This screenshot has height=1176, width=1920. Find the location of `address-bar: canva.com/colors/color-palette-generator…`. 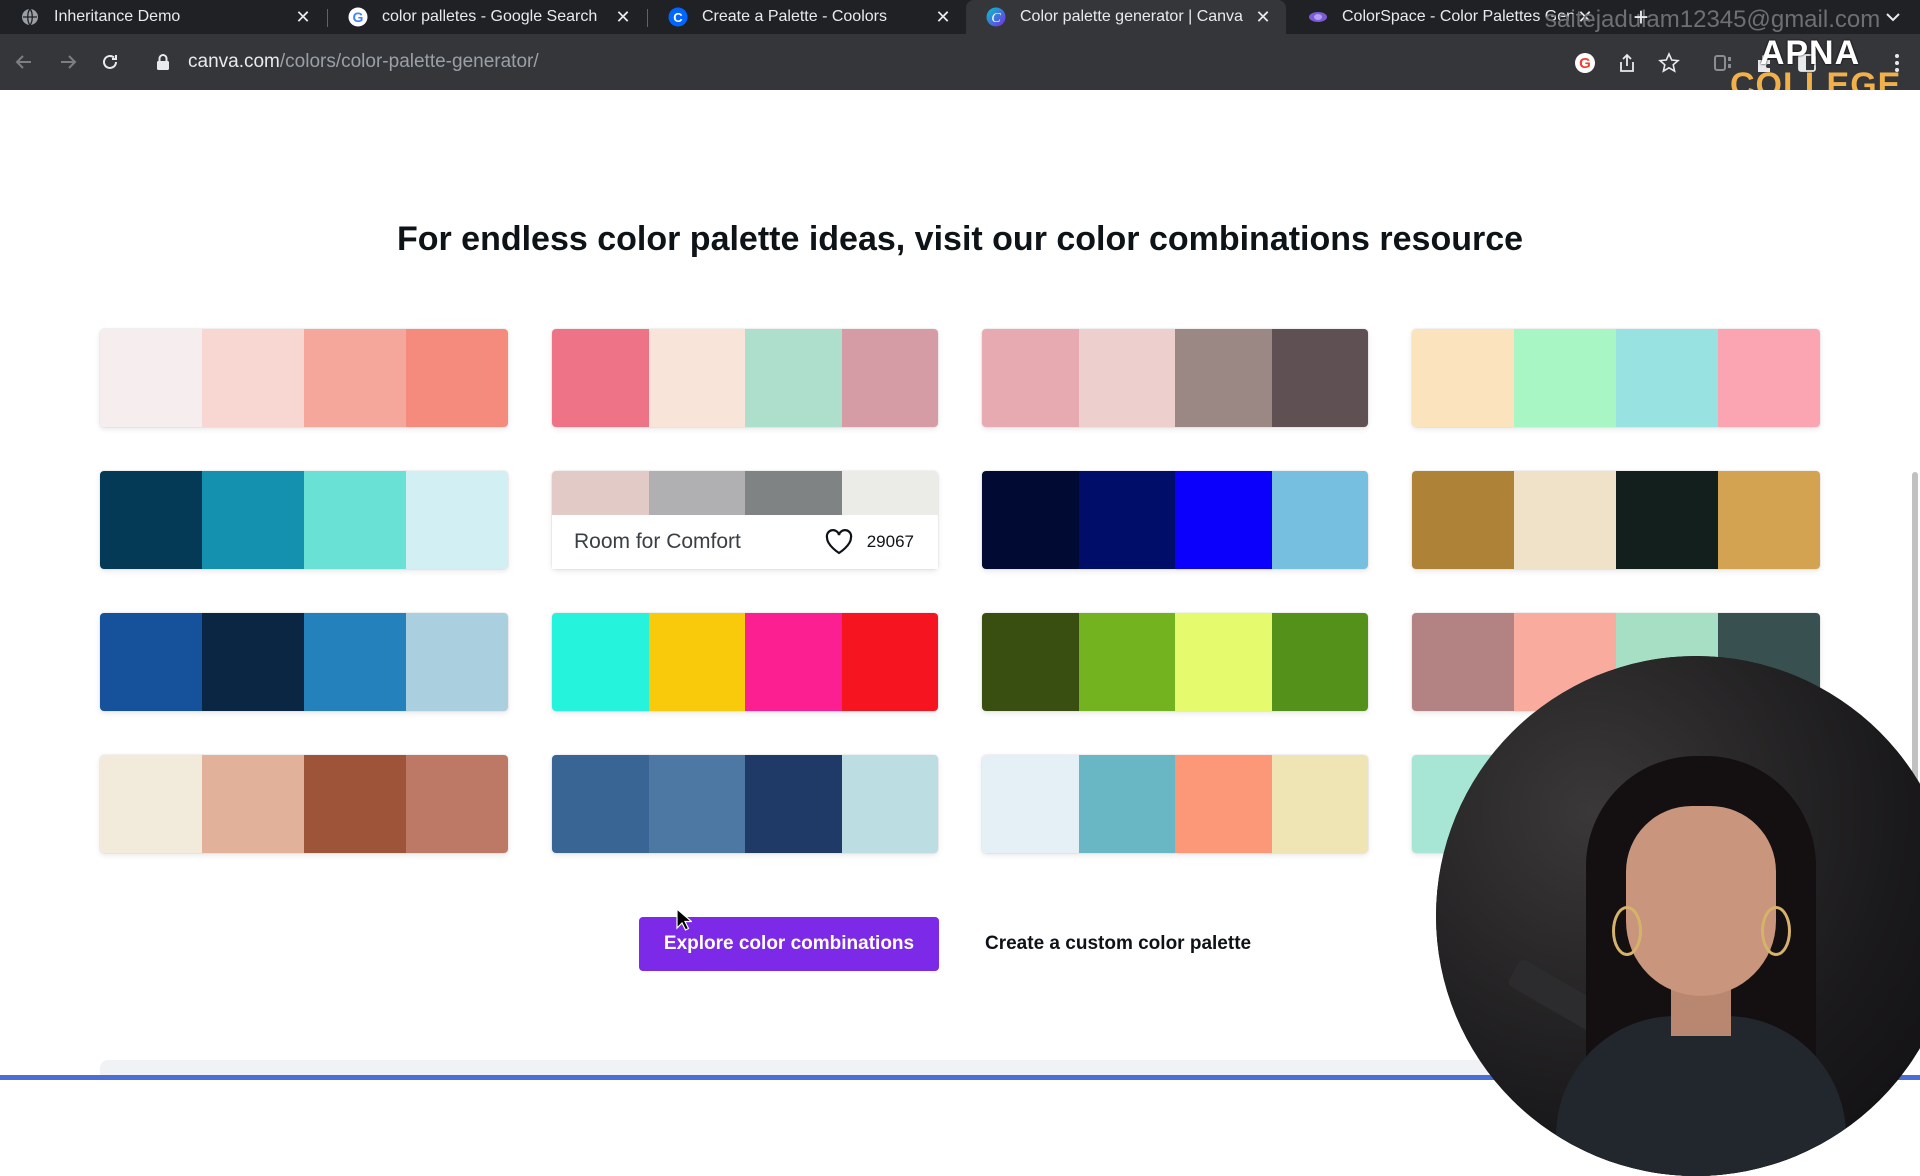

address-bar: canva.com/colors/color-palette-generator… is located at coordinates (857, 62).